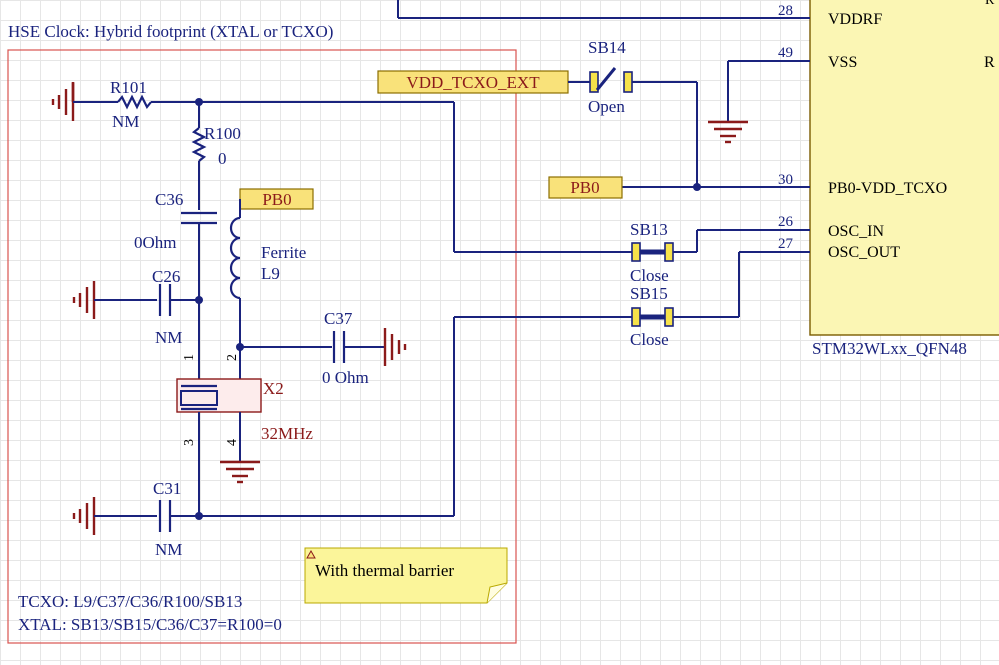  I want to click on capacitor-c36, so click(199, 218).